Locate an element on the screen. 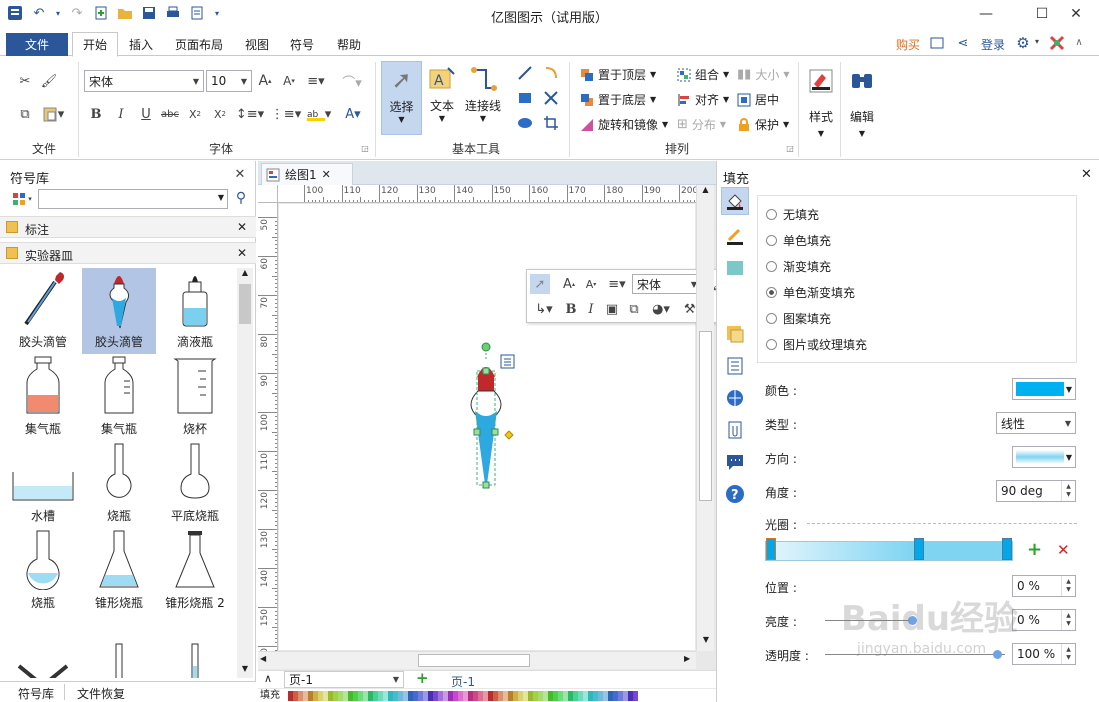  arrange-dialog-launcher-icon: ◲ is located at coordinates (790, 148).